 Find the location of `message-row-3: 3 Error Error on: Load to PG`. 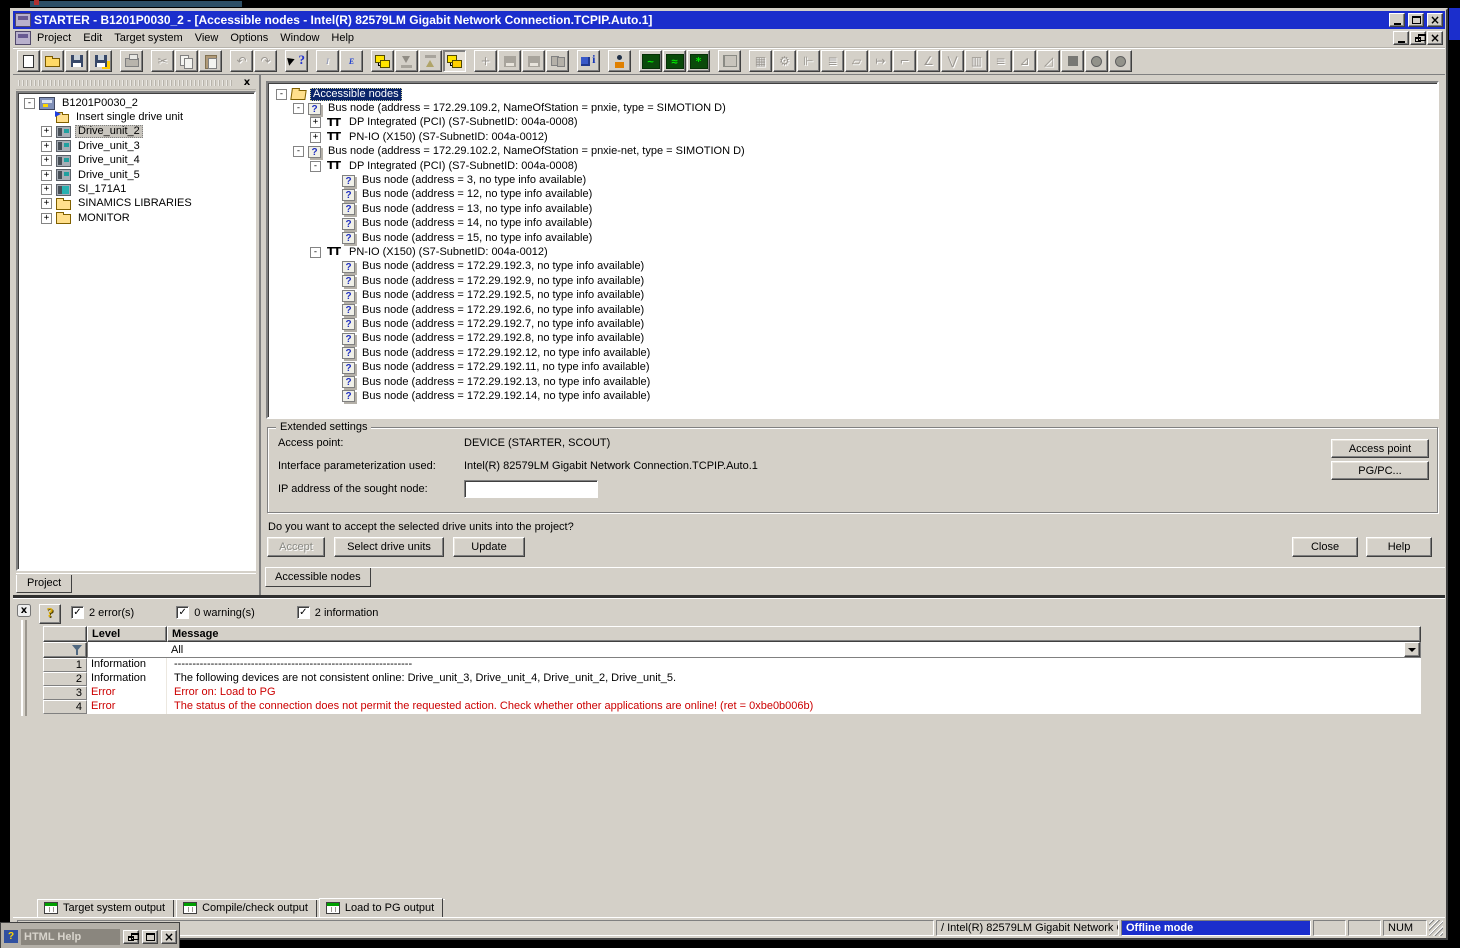

message-row-3: 3 Error Error on: Load to PG is located at coordinates (732, 693).